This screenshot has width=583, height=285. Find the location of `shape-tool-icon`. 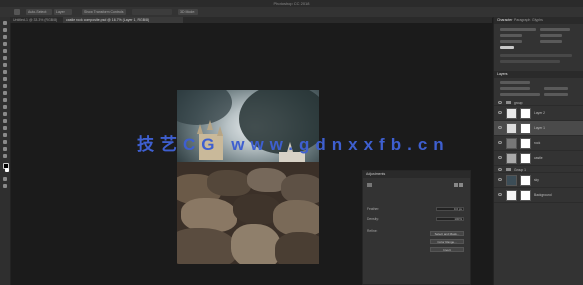

shape-tool-icon is located at coordinates (5, 142).